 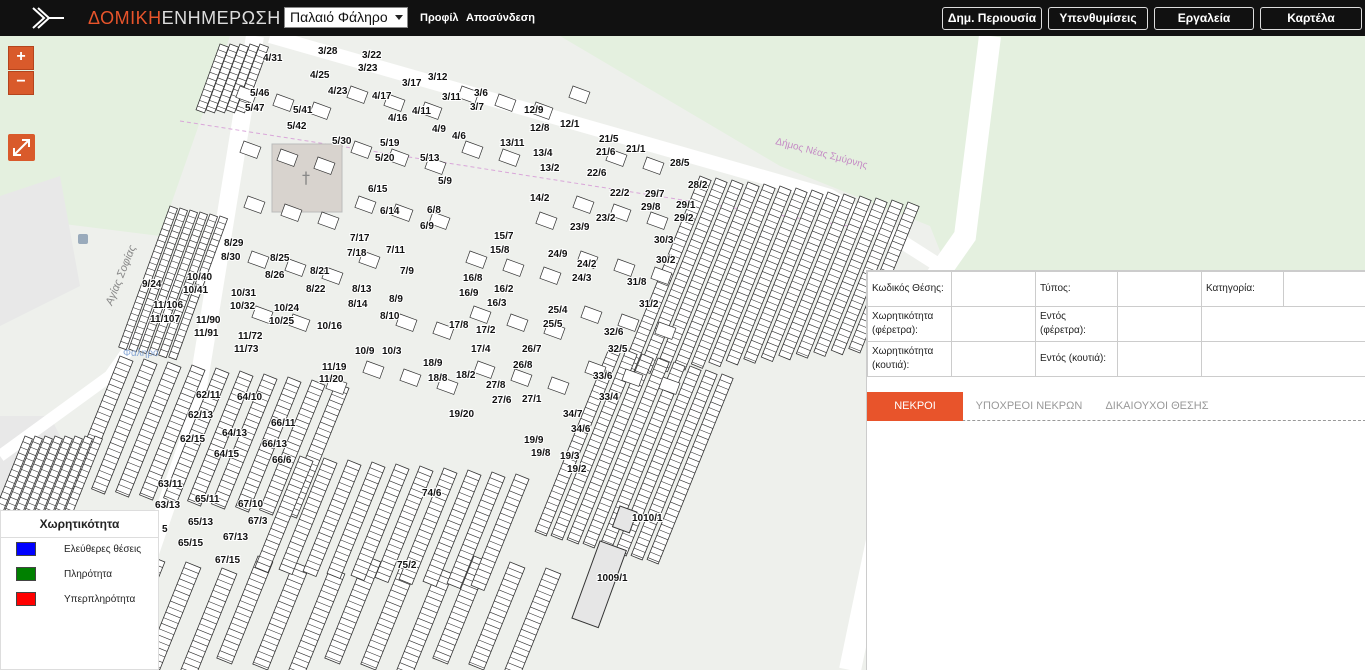 What do you see at coordinates (430, 158) in the screenshot?
I see `plot-label: 5/13` at bounding box center [430, 158].